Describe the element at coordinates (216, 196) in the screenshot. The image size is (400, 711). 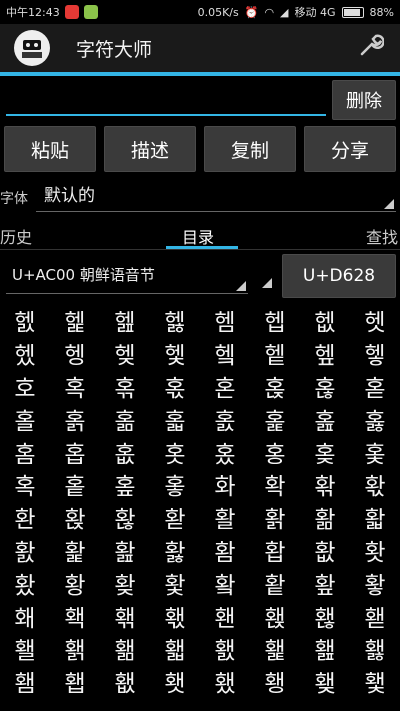
I see `font-select: 默认的` at that location.